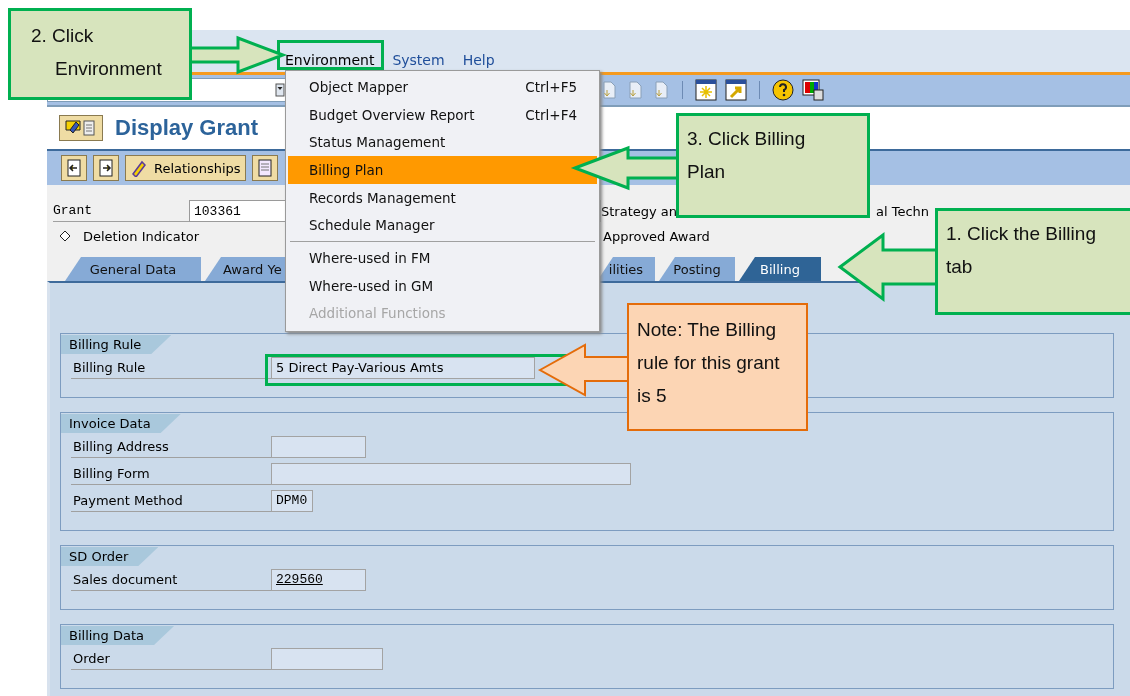 This screenshot has height=696, width=1130. Describe the element at coordinates (639, 211) in the screenshot. I see `grant-description: Strategy an` at that location.